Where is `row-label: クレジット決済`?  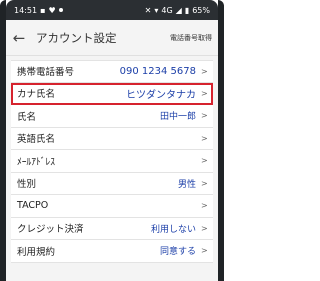 row-label: クレジット決済 is located at coordinates (50, 230).